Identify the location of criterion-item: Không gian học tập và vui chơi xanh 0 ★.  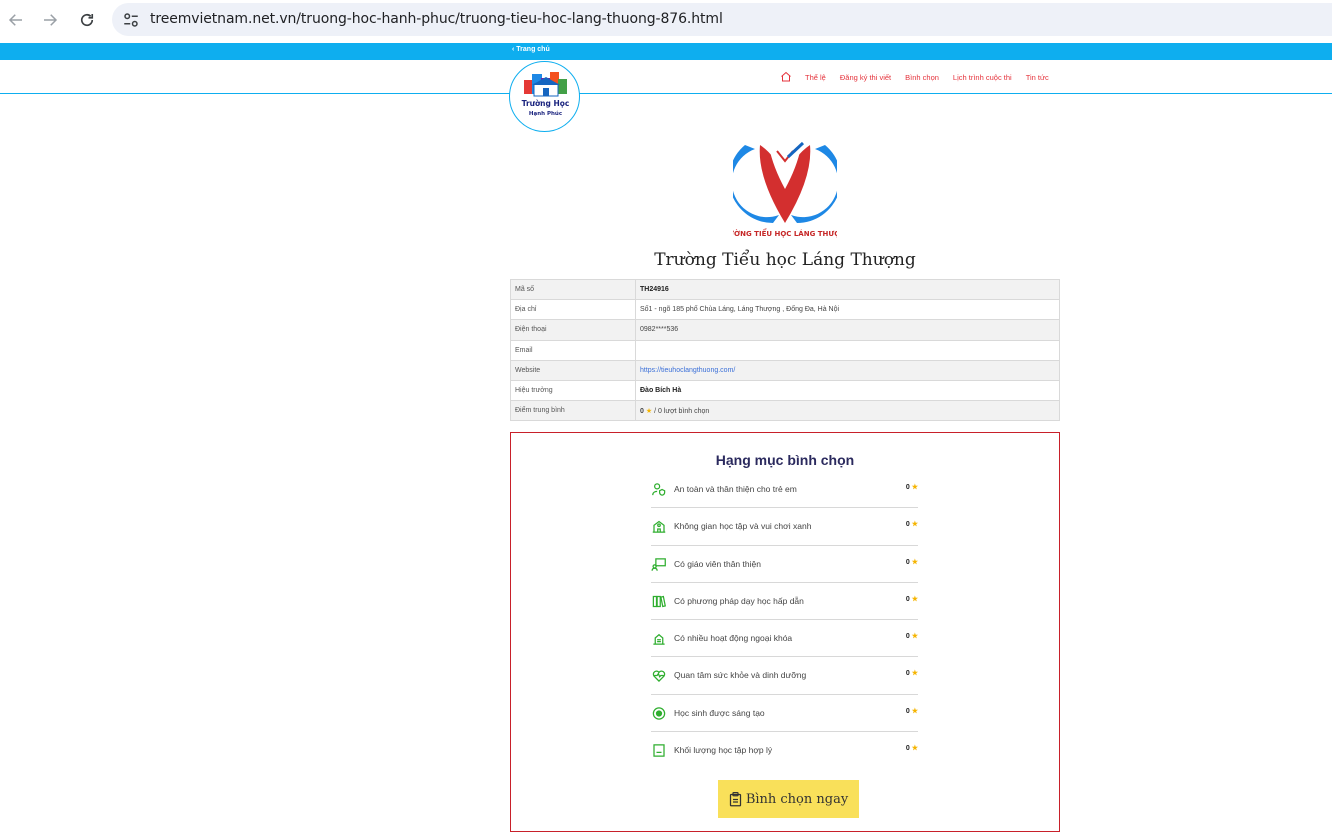
(784, 527).